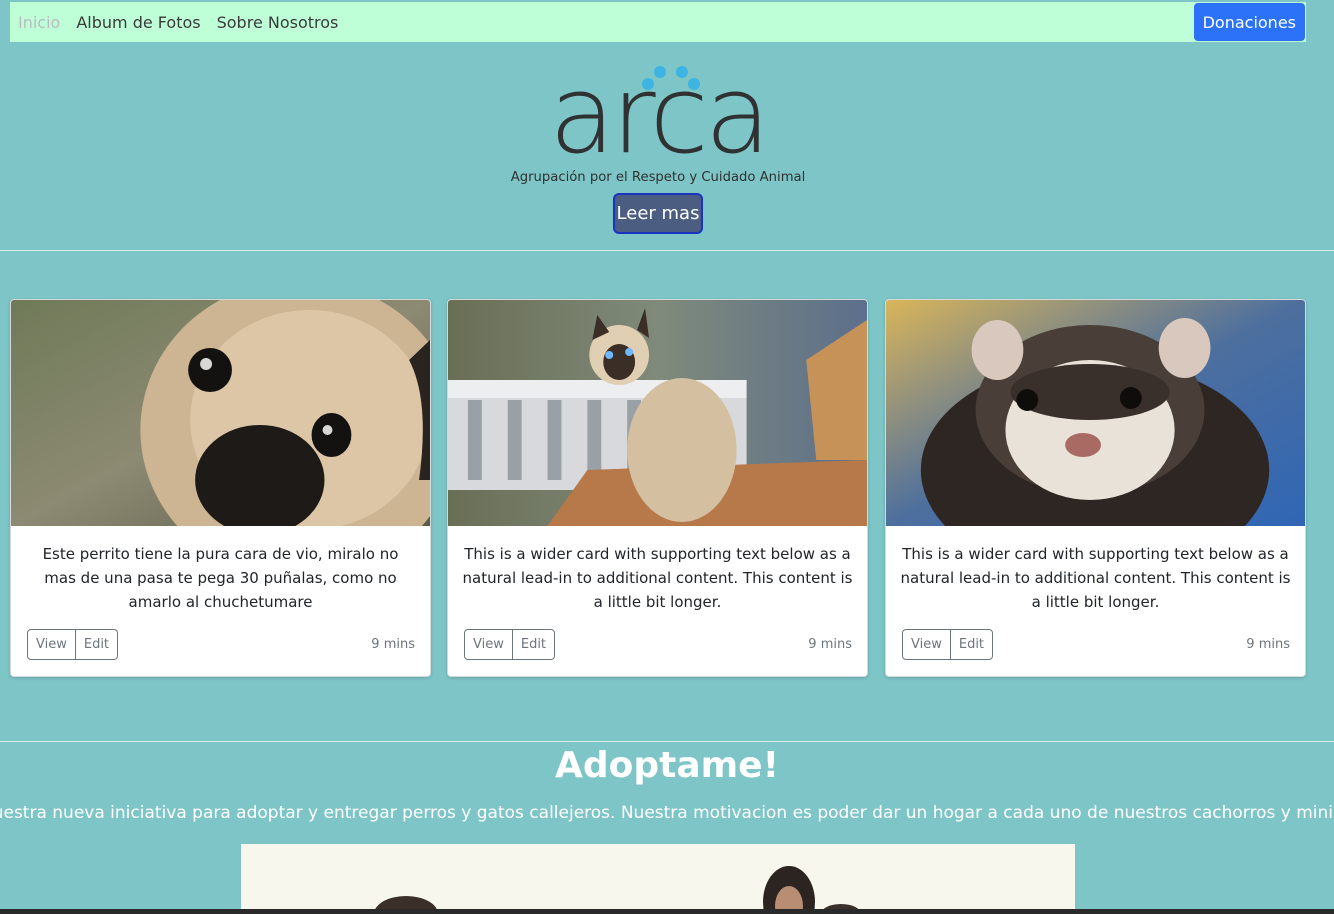  What do you see at coordinates (657, 413) in the screenshot?
I see `siamese-cat-photo` at bounding box center [657, 413].